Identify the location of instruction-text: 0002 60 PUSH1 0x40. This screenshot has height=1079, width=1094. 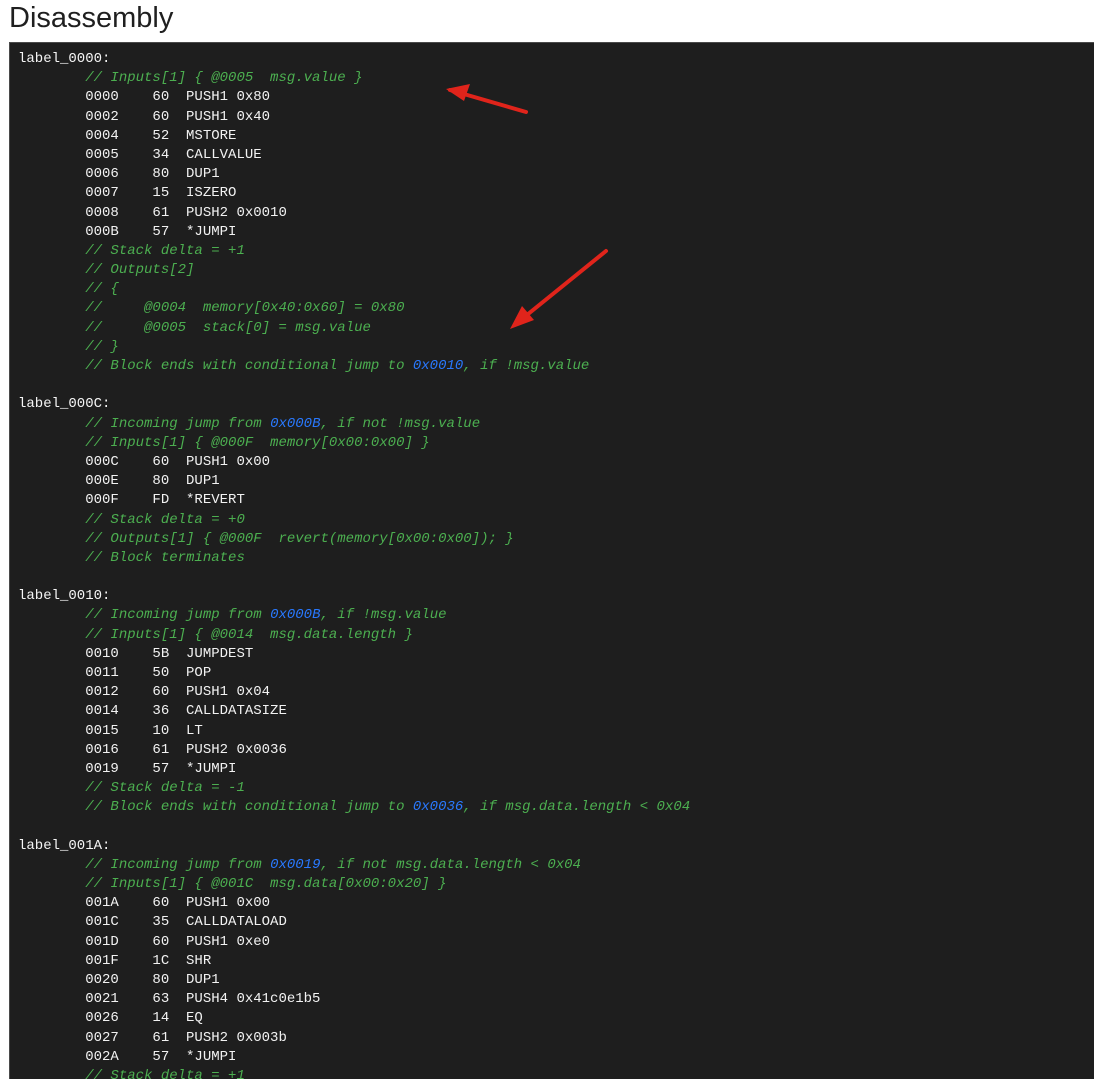
(178, 116).